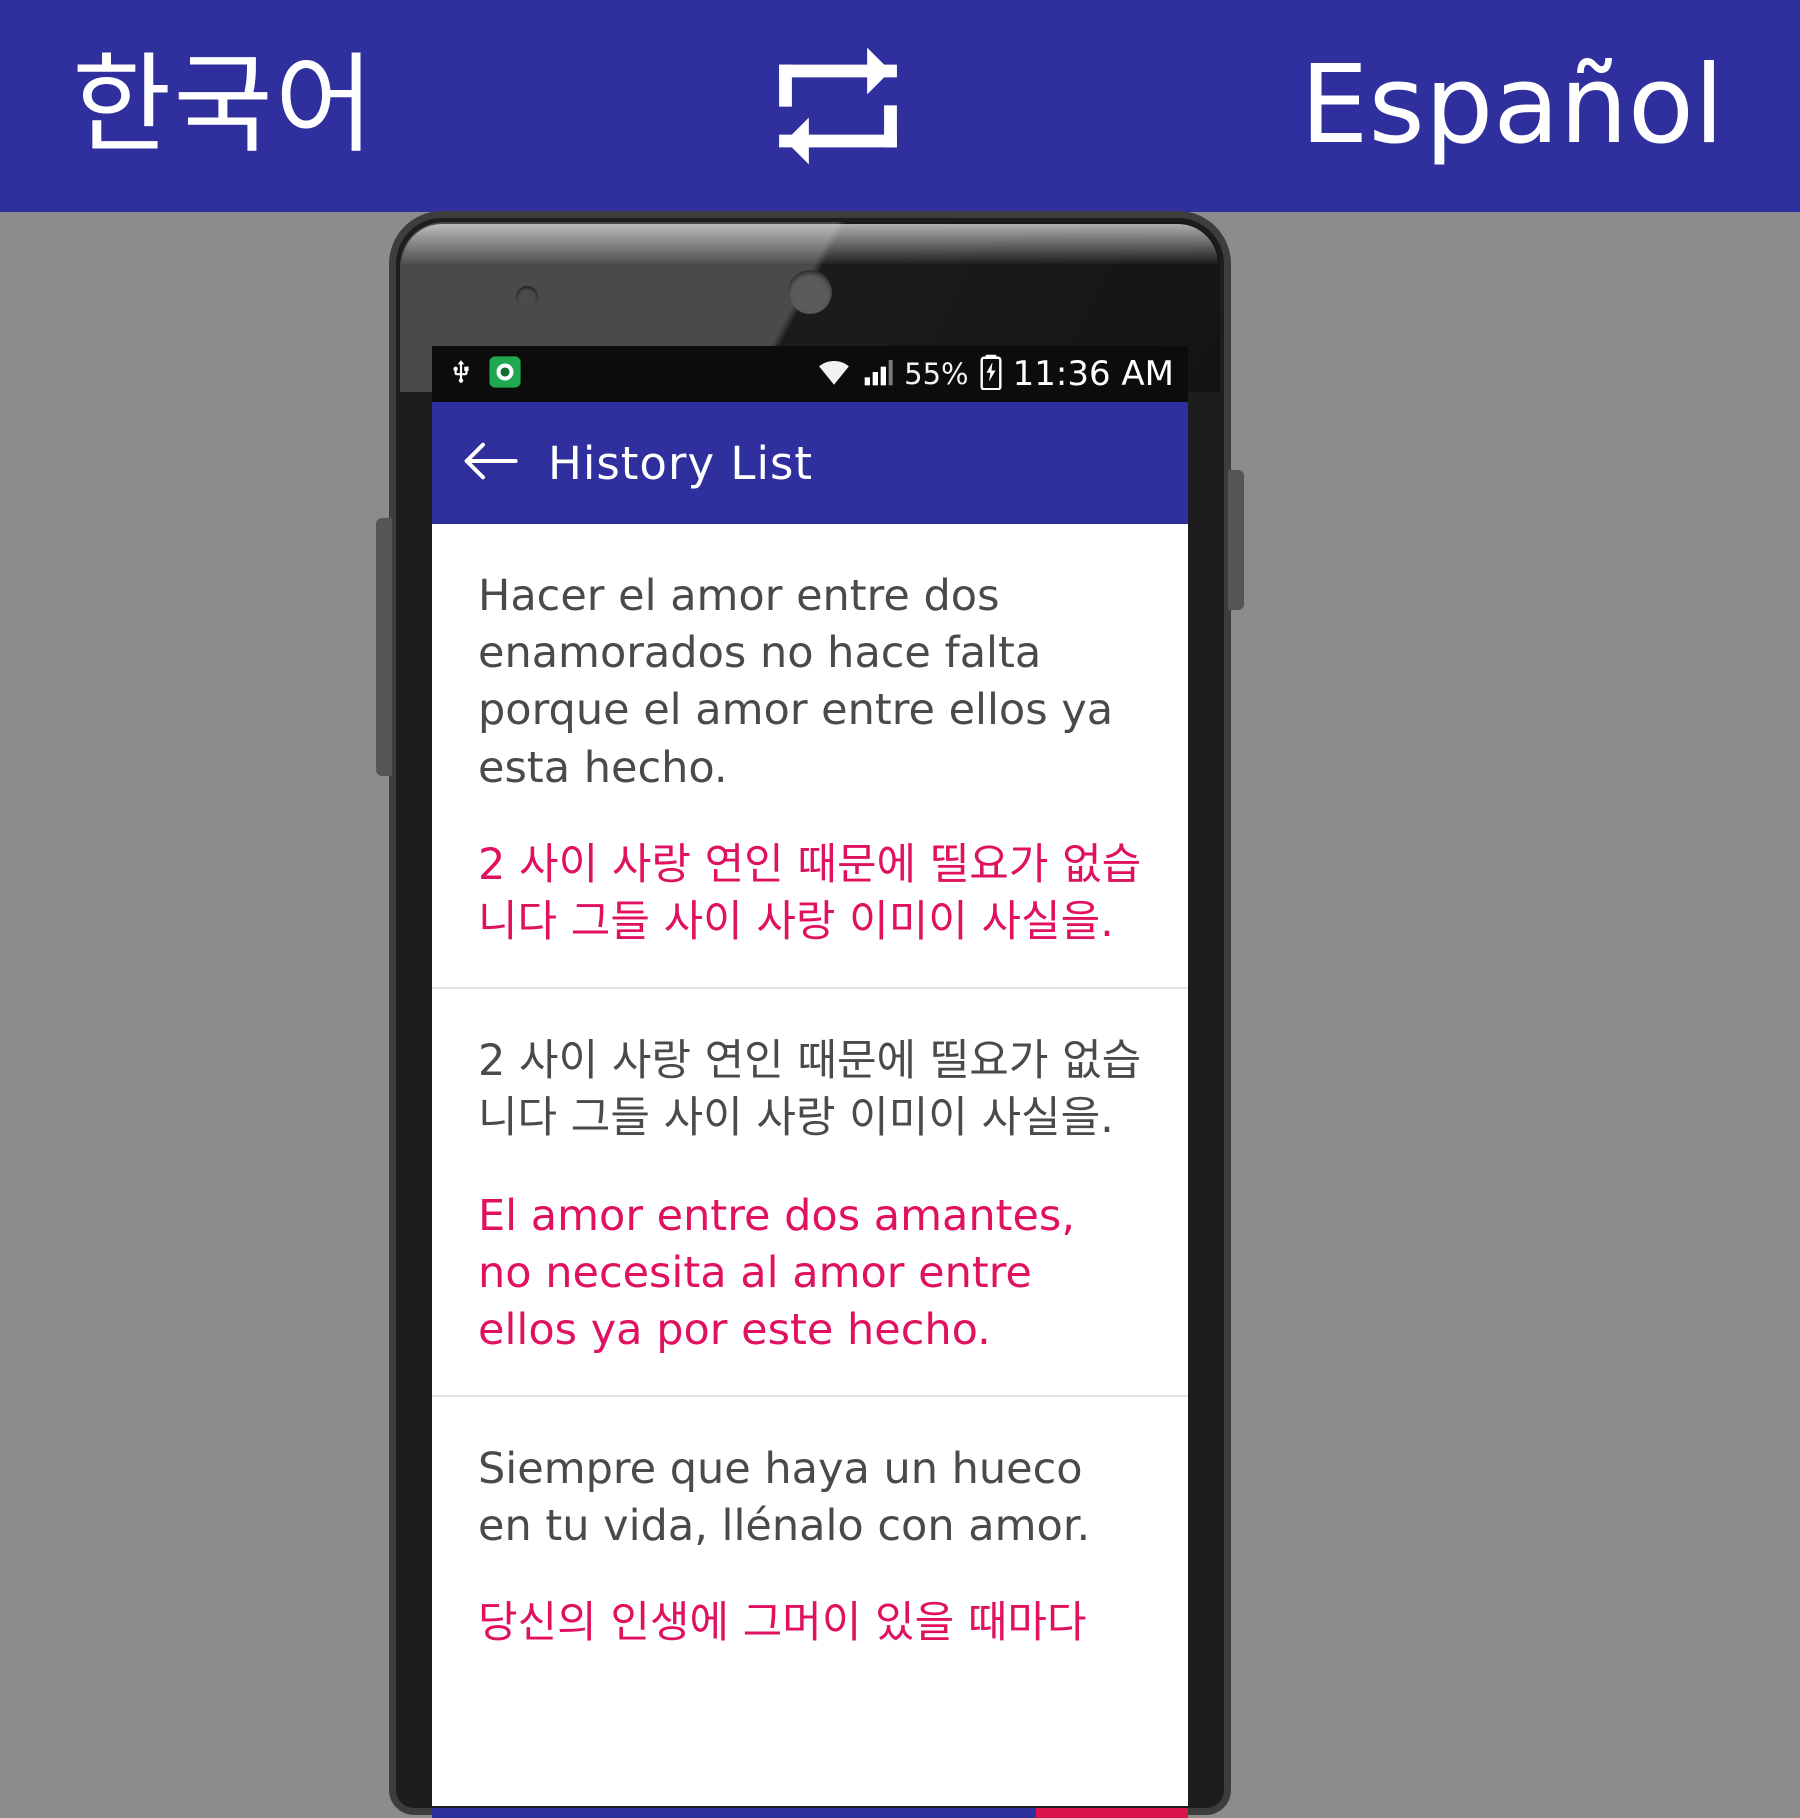  Describe the element at coordinates (1236, 540) in the screenshot. I see `power-button` at that location.